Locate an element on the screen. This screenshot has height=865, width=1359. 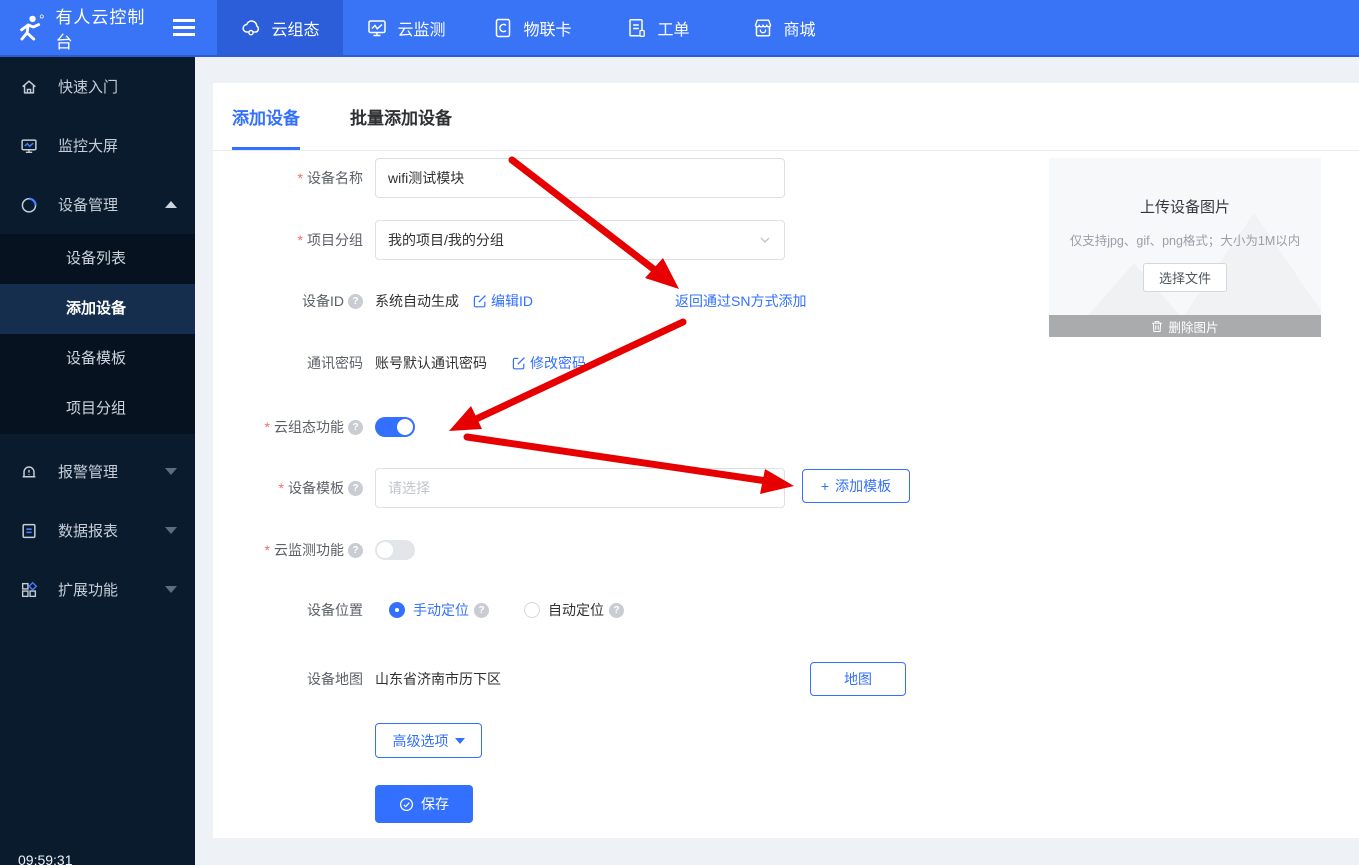
iot-card-icon is located at coordinates (503, 27).